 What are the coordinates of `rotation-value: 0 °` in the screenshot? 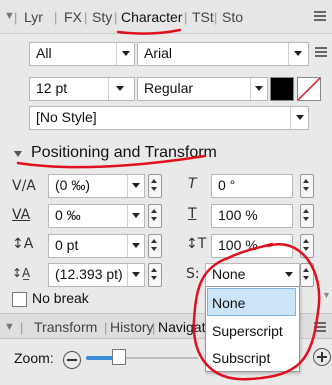 It's located at (227, 185).